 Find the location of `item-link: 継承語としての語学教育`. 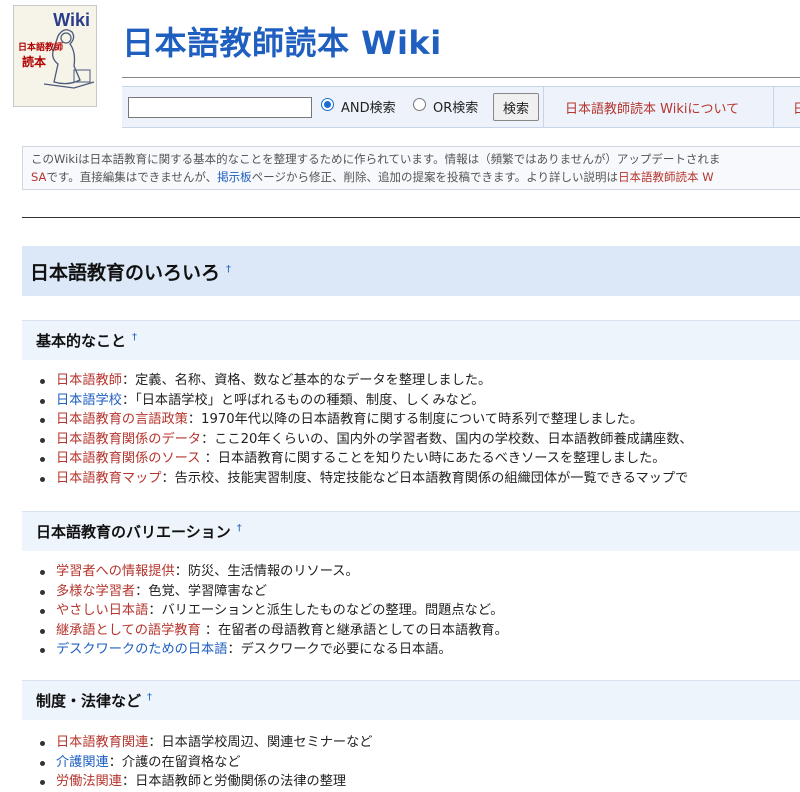

item-link: 継承語としての語学教育 is located at coordinates (128, 630).